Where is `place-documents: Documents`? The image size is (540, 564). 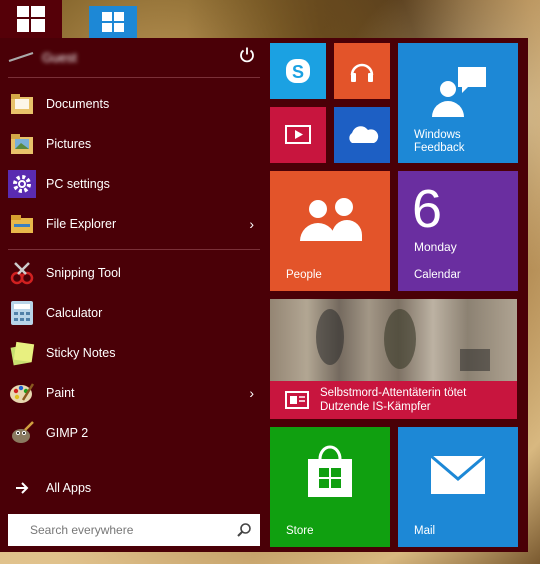 place-documents: Documents is located at coordinates (134, 104).